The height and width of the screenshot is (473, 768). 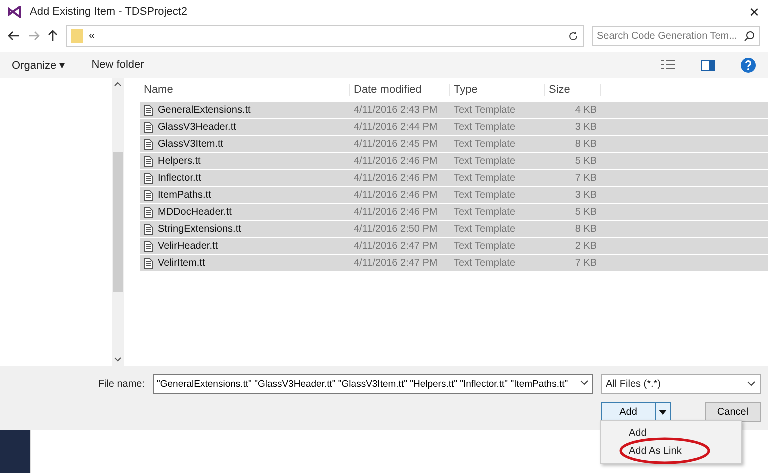 What do you see at coordinates (204, 110) in the screenshot?
I see `file-name: GeneralExtensions.tt` at bounding box center [204, 110].